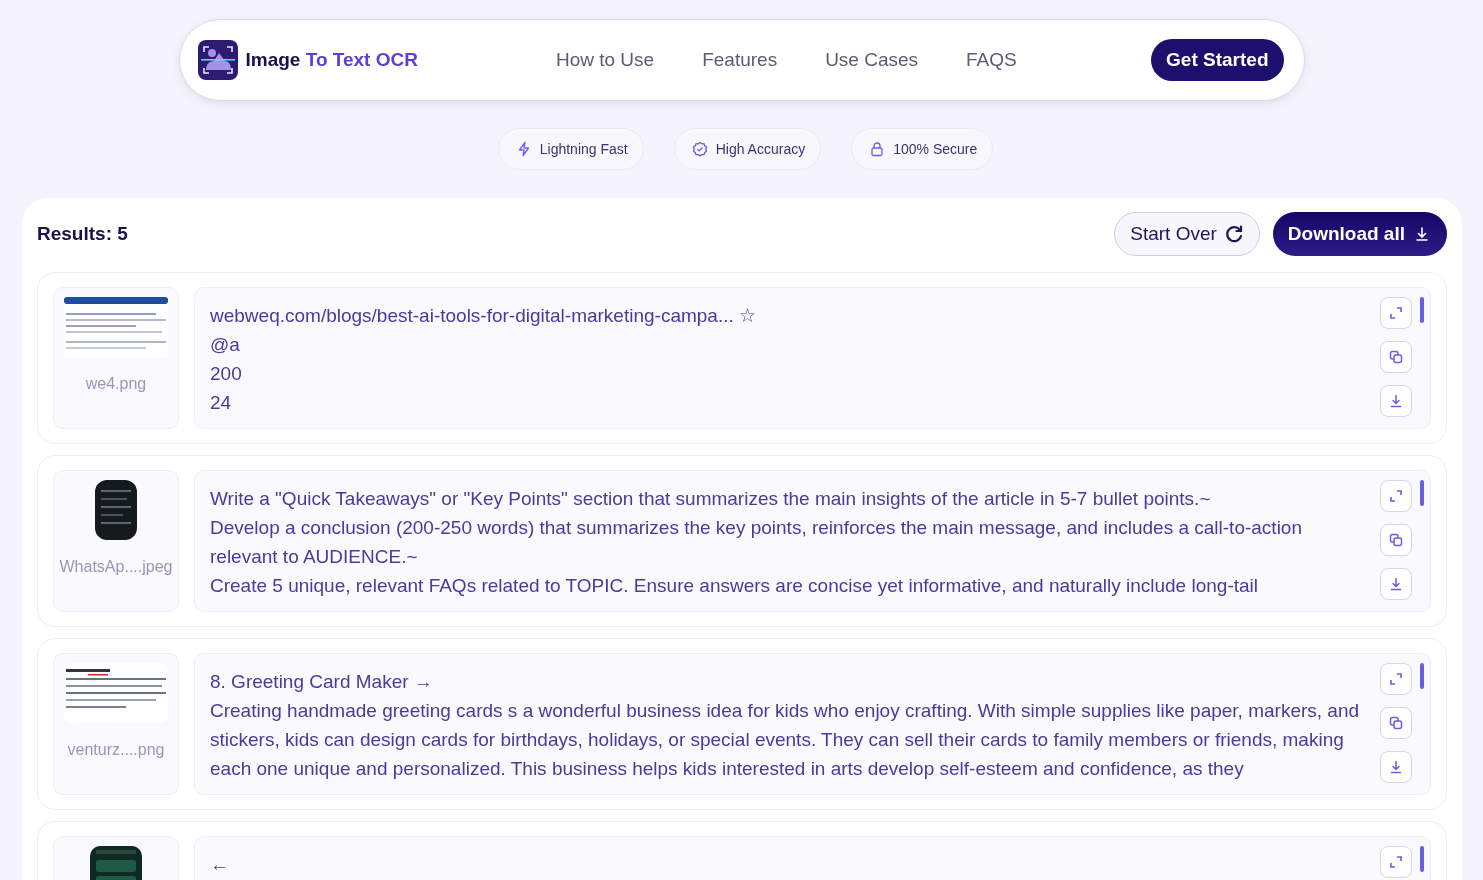 This screenshot has width=1483, height=880. Describe the element at coordinates (991, 60) in the screenshot. I see `nav-link: FAQS` at that location.